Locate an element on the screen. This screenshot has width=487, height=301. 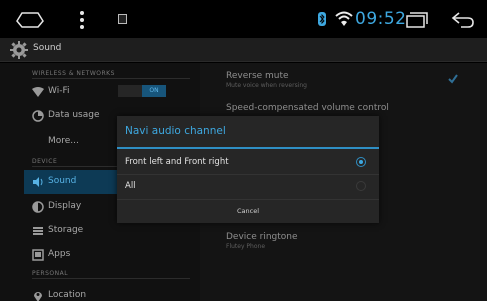
sidebar-item-label: Location is located at coordinates (67, 295).